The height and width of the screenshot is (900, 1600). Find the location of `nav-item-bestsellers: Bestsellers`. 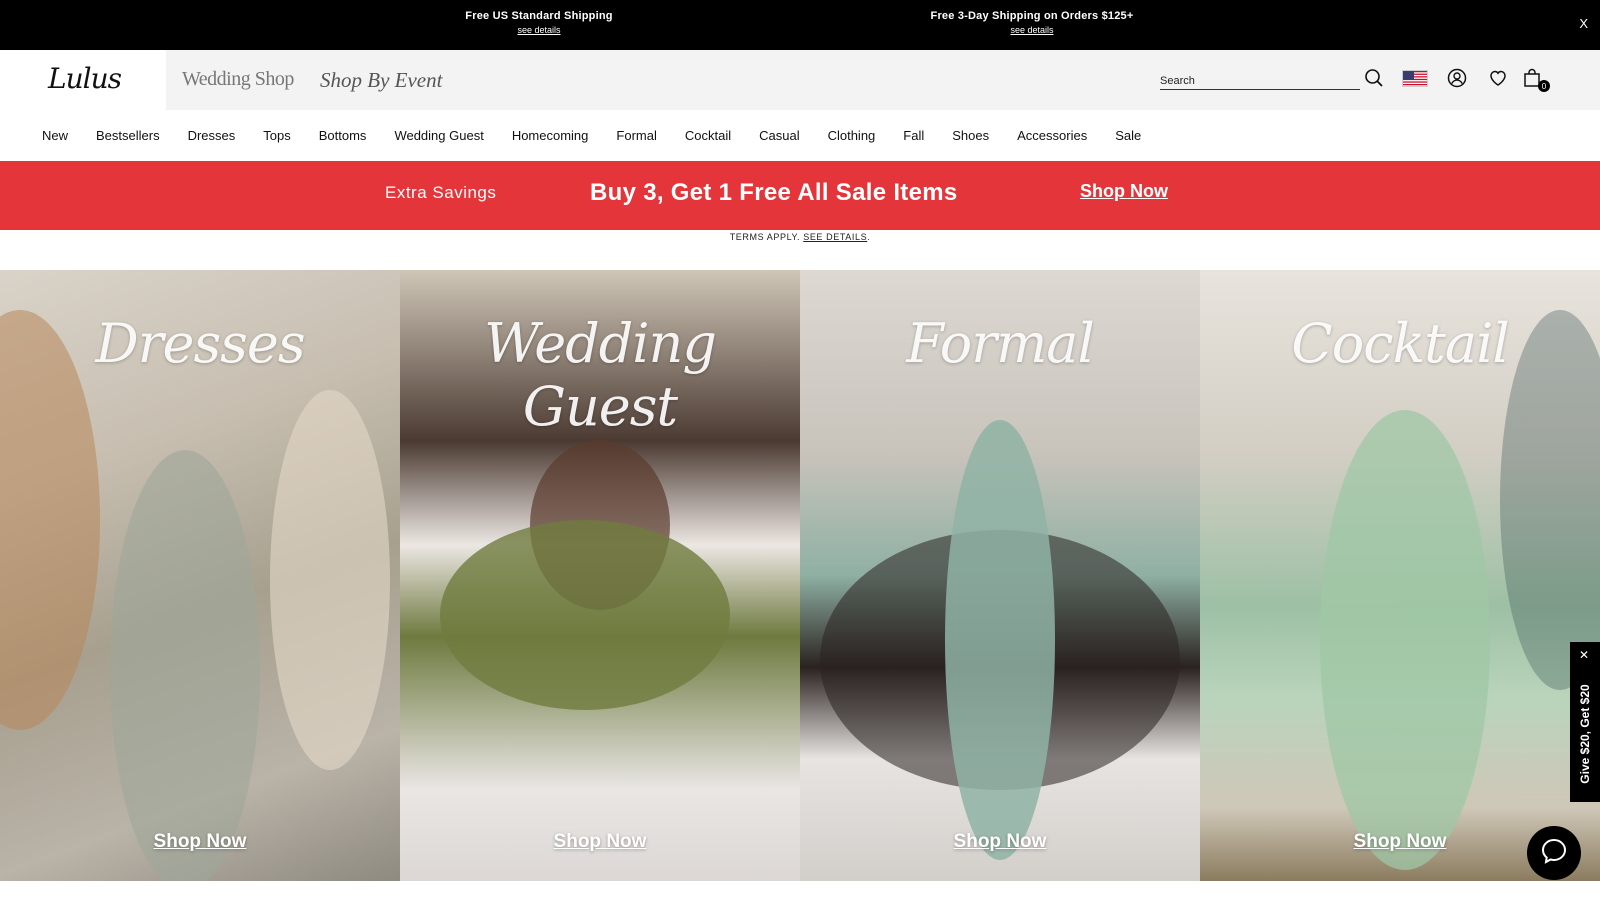

nav-item-bestsellers: Bestsellers is located at coordinates (128, 135).